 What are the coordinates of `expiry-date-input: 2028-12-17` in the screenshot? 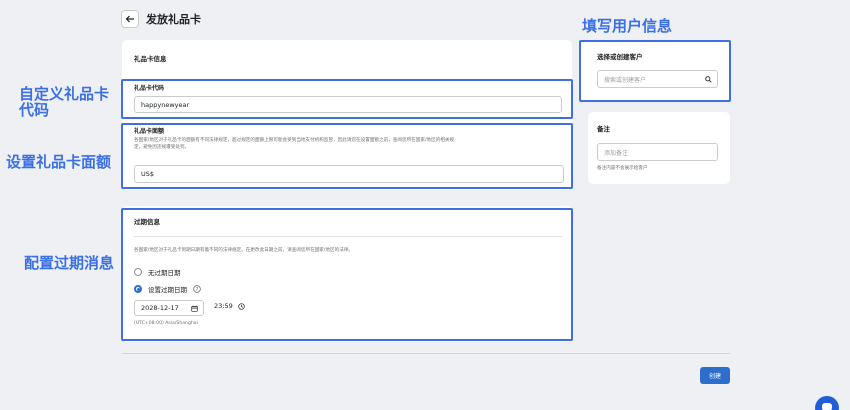 It's located at (169, 308).